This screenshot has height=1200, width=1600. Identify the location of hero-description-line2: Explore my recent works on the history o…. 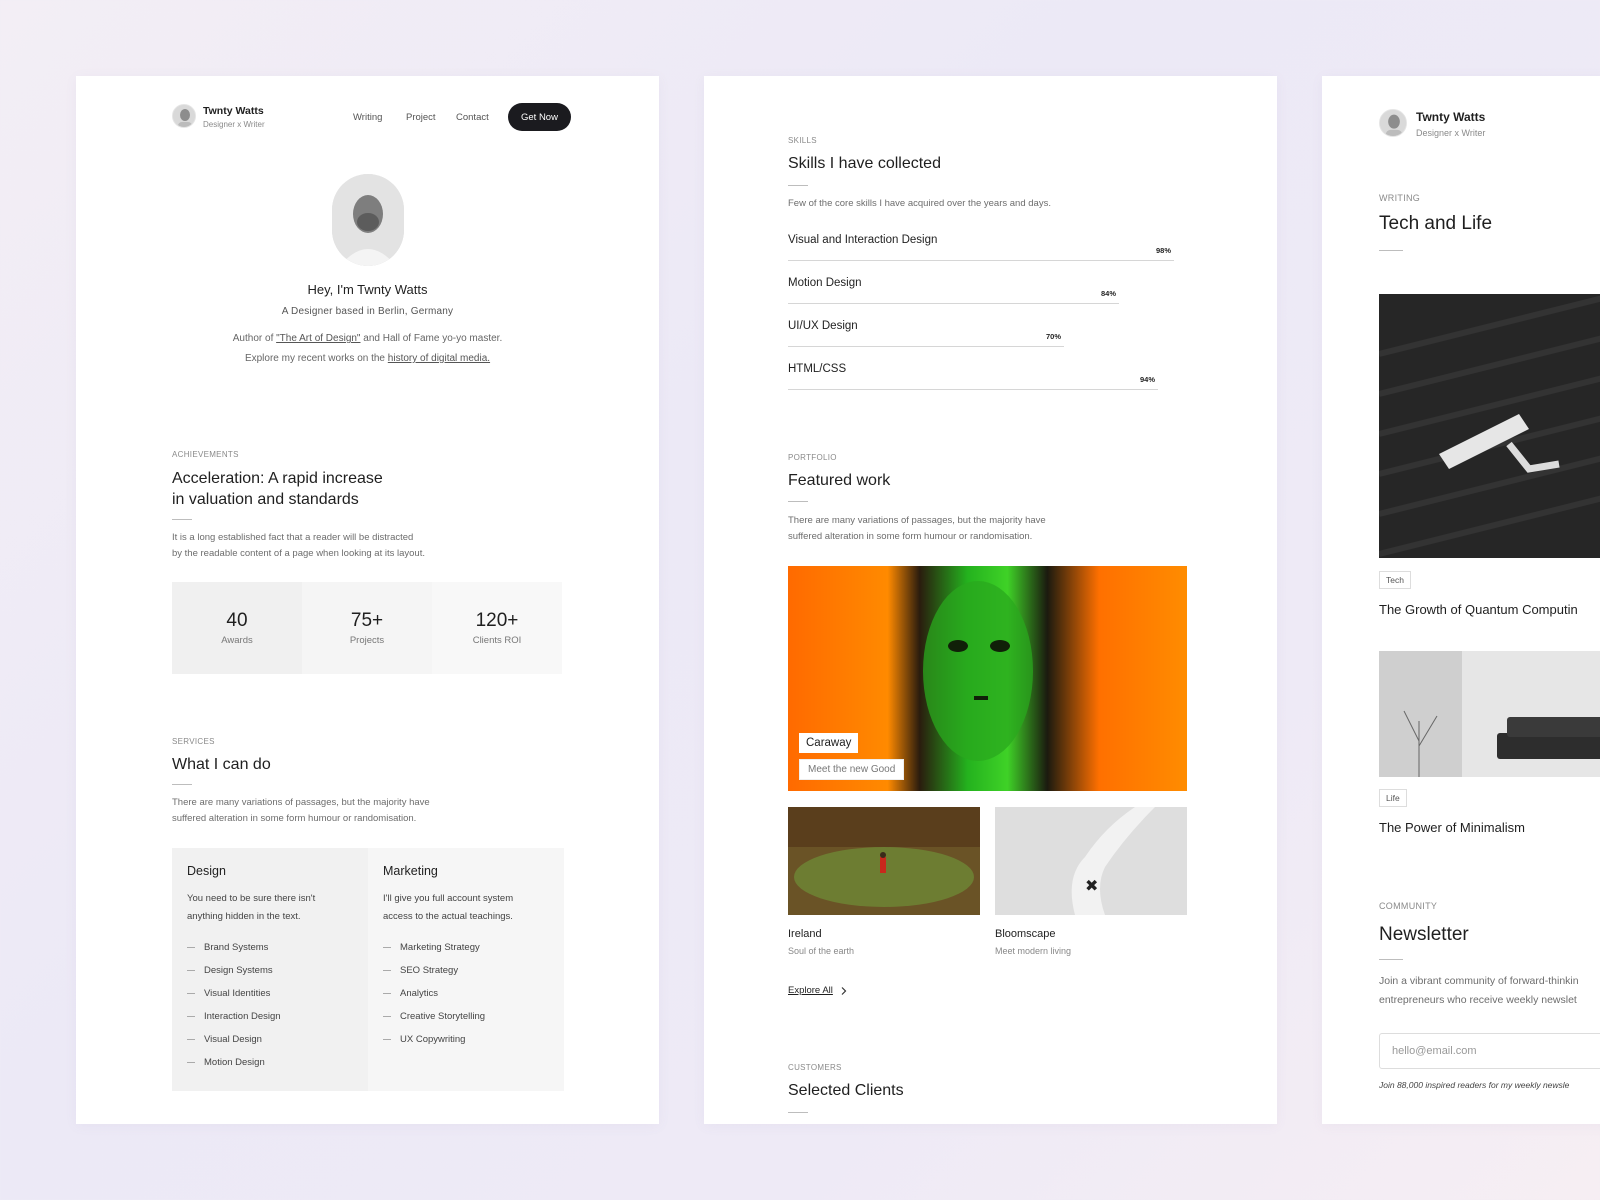
(367, 359).